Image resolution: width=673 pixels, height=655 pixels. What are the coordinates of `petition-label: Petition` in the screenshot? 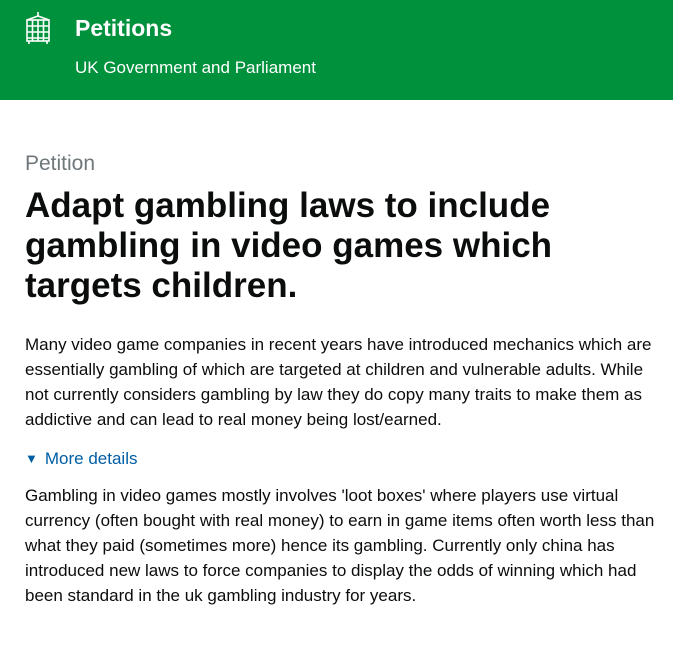 It's located at (60, 163).